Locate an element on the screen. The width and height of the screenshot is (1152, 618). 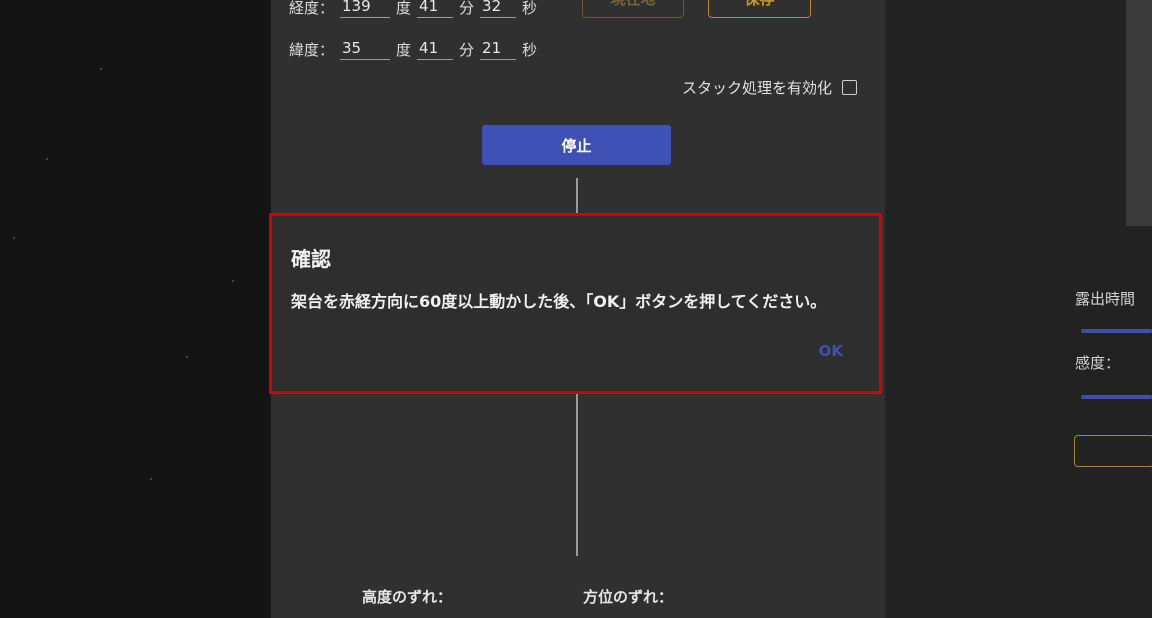
save-button: 保存 is located at coordinates (759, 9).